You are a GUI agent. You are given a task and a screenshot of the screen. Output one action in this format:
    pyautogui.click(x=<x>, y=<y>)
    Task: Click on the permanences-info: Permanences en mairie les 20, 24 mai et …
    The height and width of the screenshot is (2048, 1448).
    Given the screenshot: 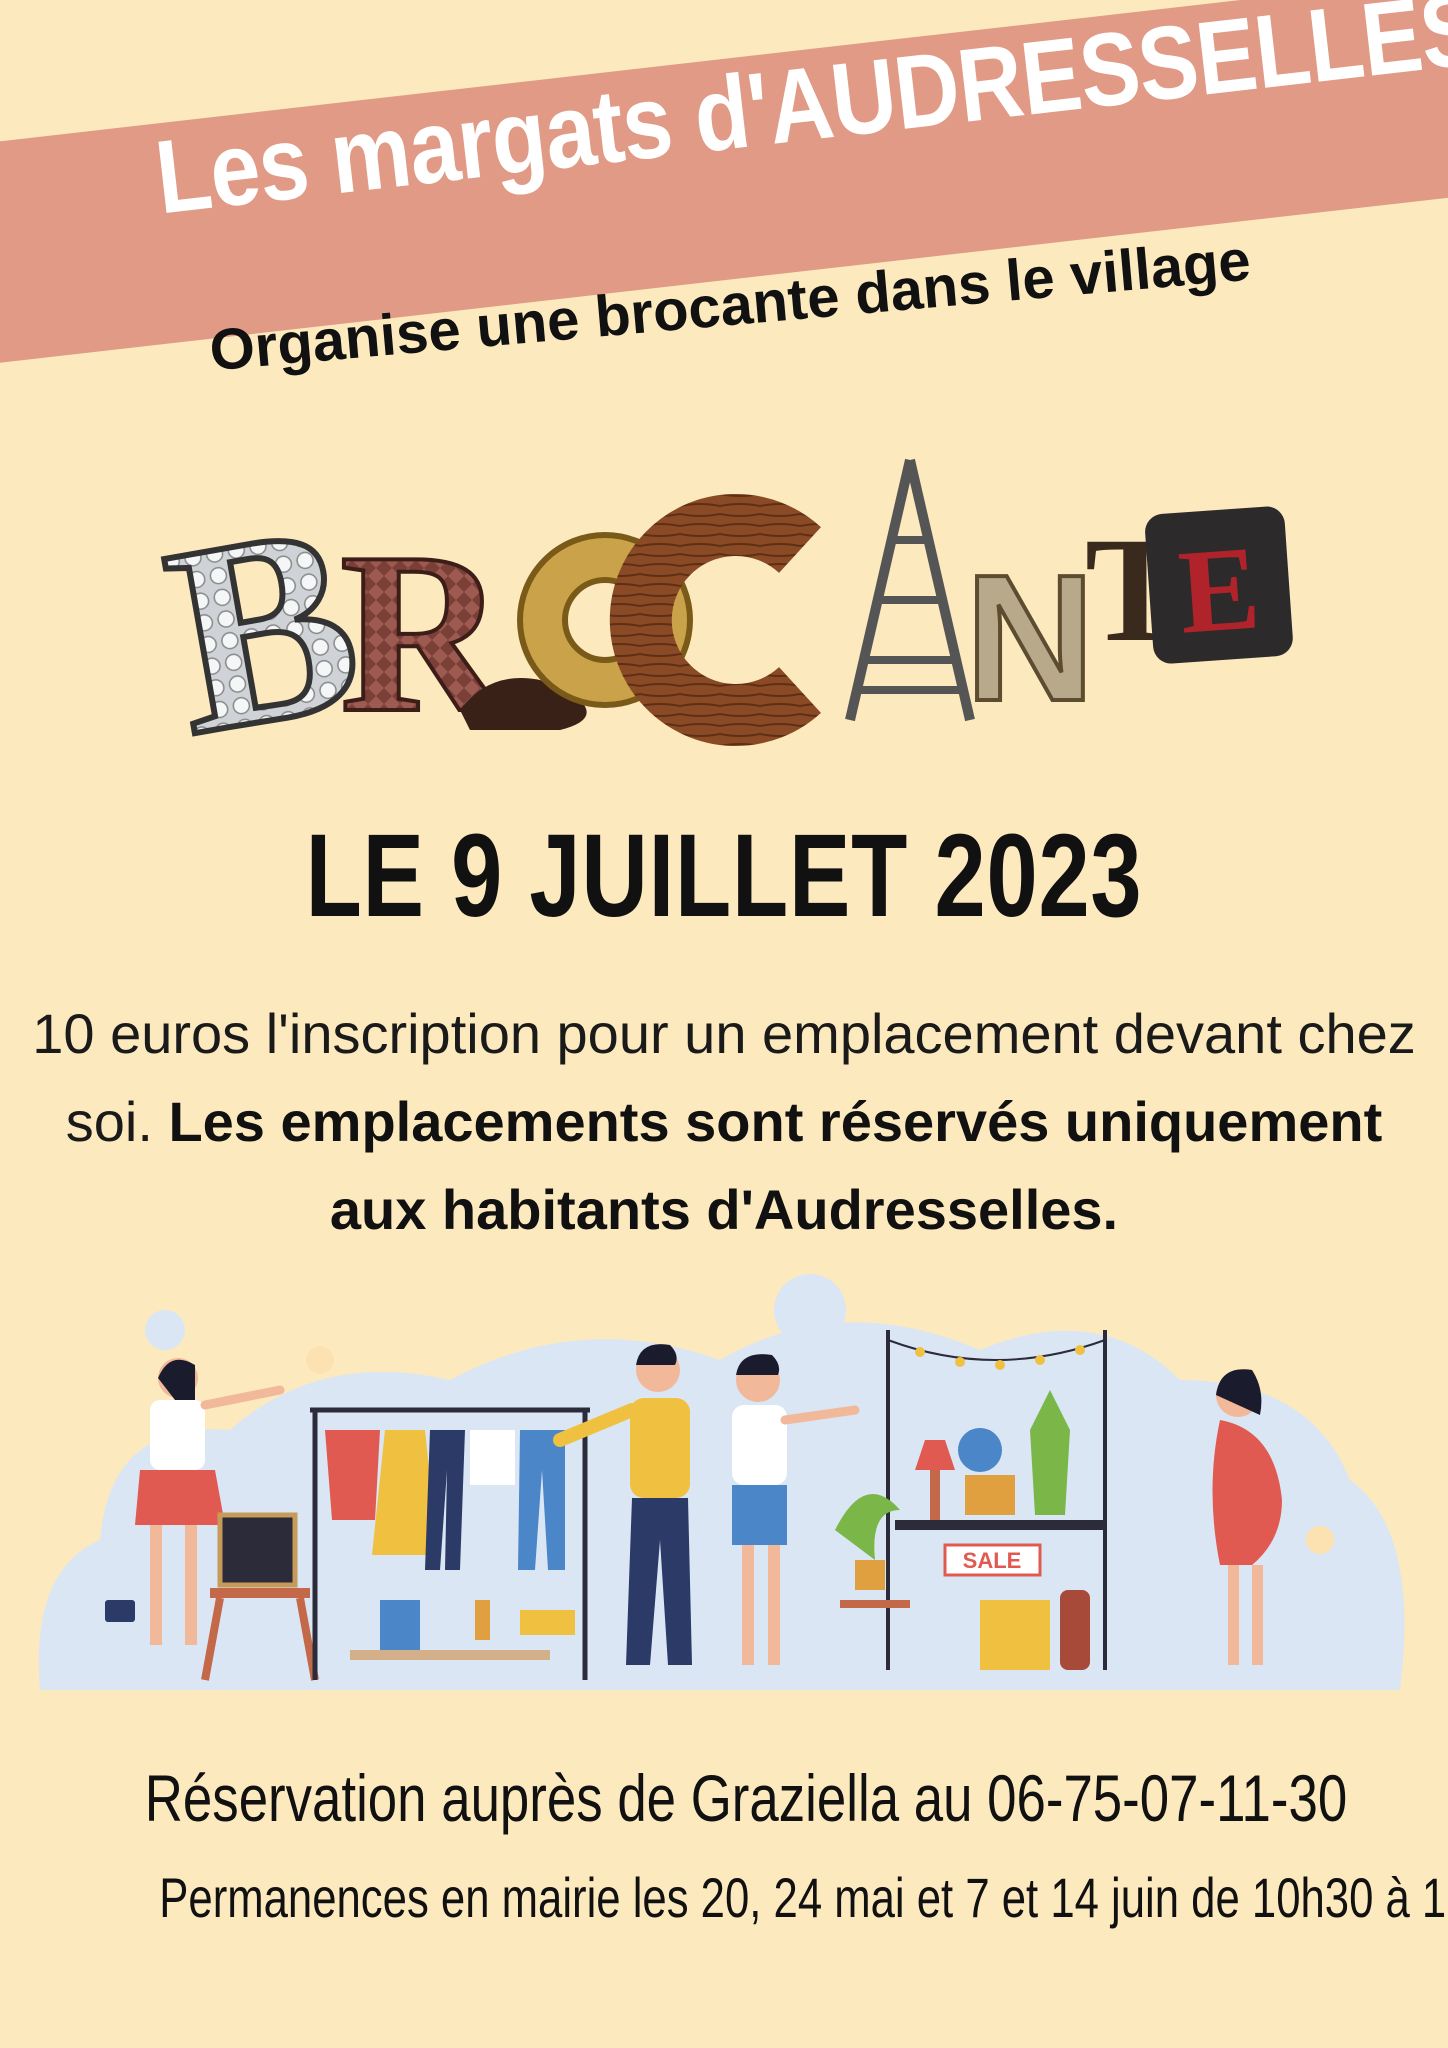 What is the action you would take?
    pyautogui.click(x=803, y=1897)
    